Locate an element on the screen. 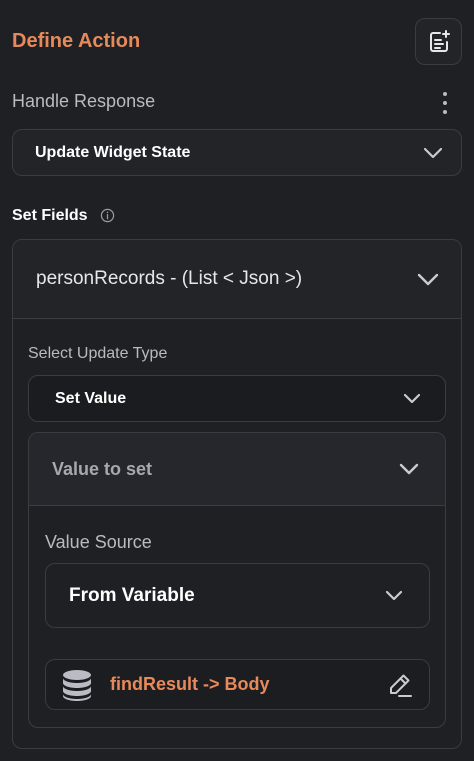 The width and height of the screenshot is (474, 761). response-action-dropdown: Update Widget State is located at coordinates (237, 152).